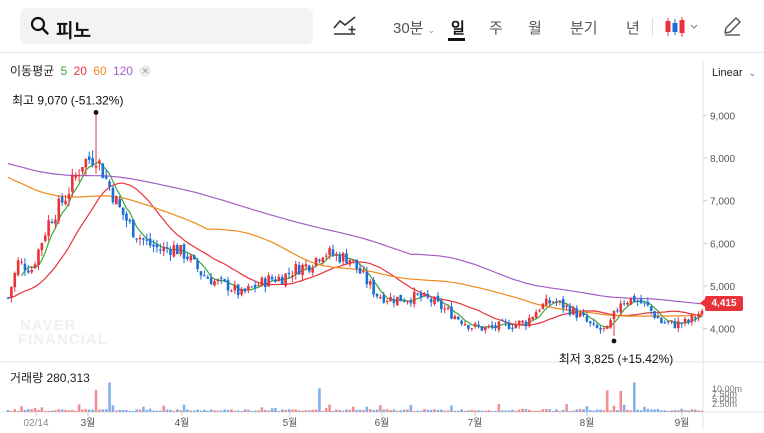 The image size is (764, 433). Describe the element at coordinates (682, 423) in the screenshot. I see `x-tick-label: 9월` at that location.